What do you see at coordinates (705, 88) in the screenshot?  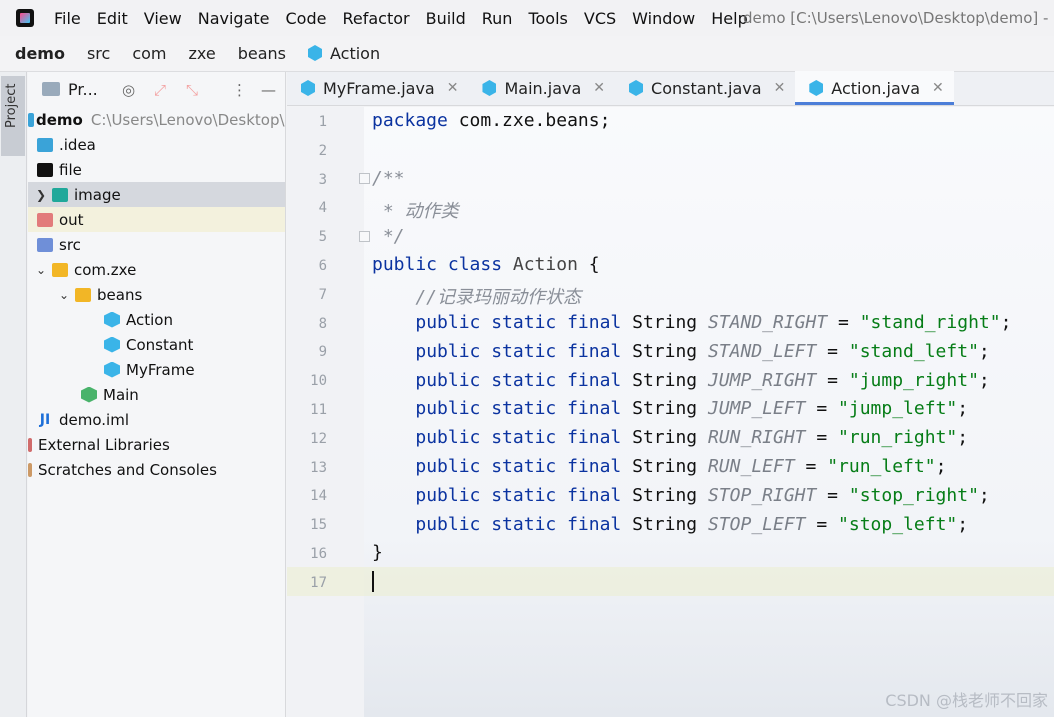 I see `tab-constant: Constant.java ✕` at bounding box center [705, 88].